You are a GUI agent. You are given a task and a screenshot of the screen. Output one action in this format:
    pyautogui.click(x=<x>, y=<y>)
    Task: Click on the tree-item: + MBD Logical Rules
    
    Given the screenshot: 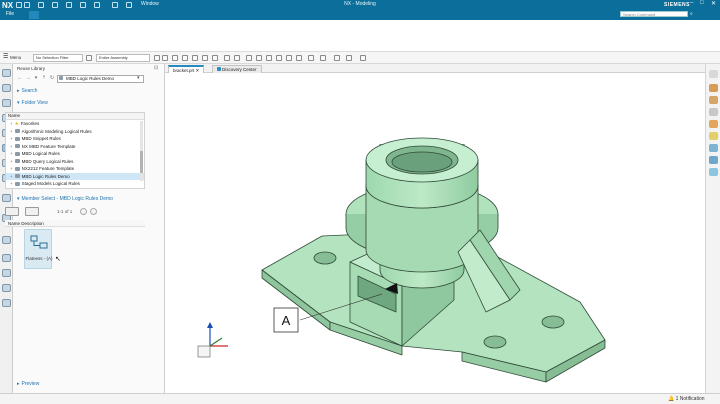 What is the action you would take?
    pyautogui.click(x=75, y=154)
    